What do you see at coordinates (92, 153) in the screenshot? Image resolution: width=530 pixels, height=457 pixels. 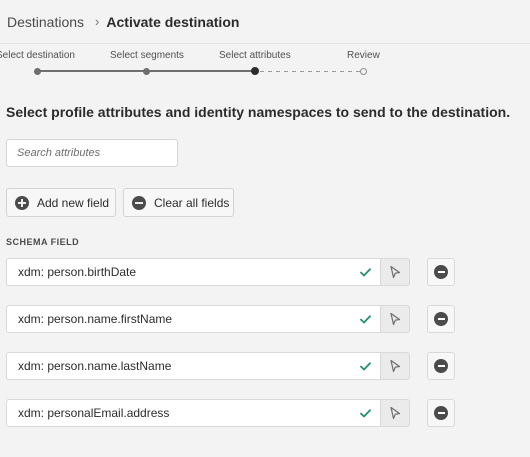 I see `search-attributes-input` at bounding box center [92, 153].